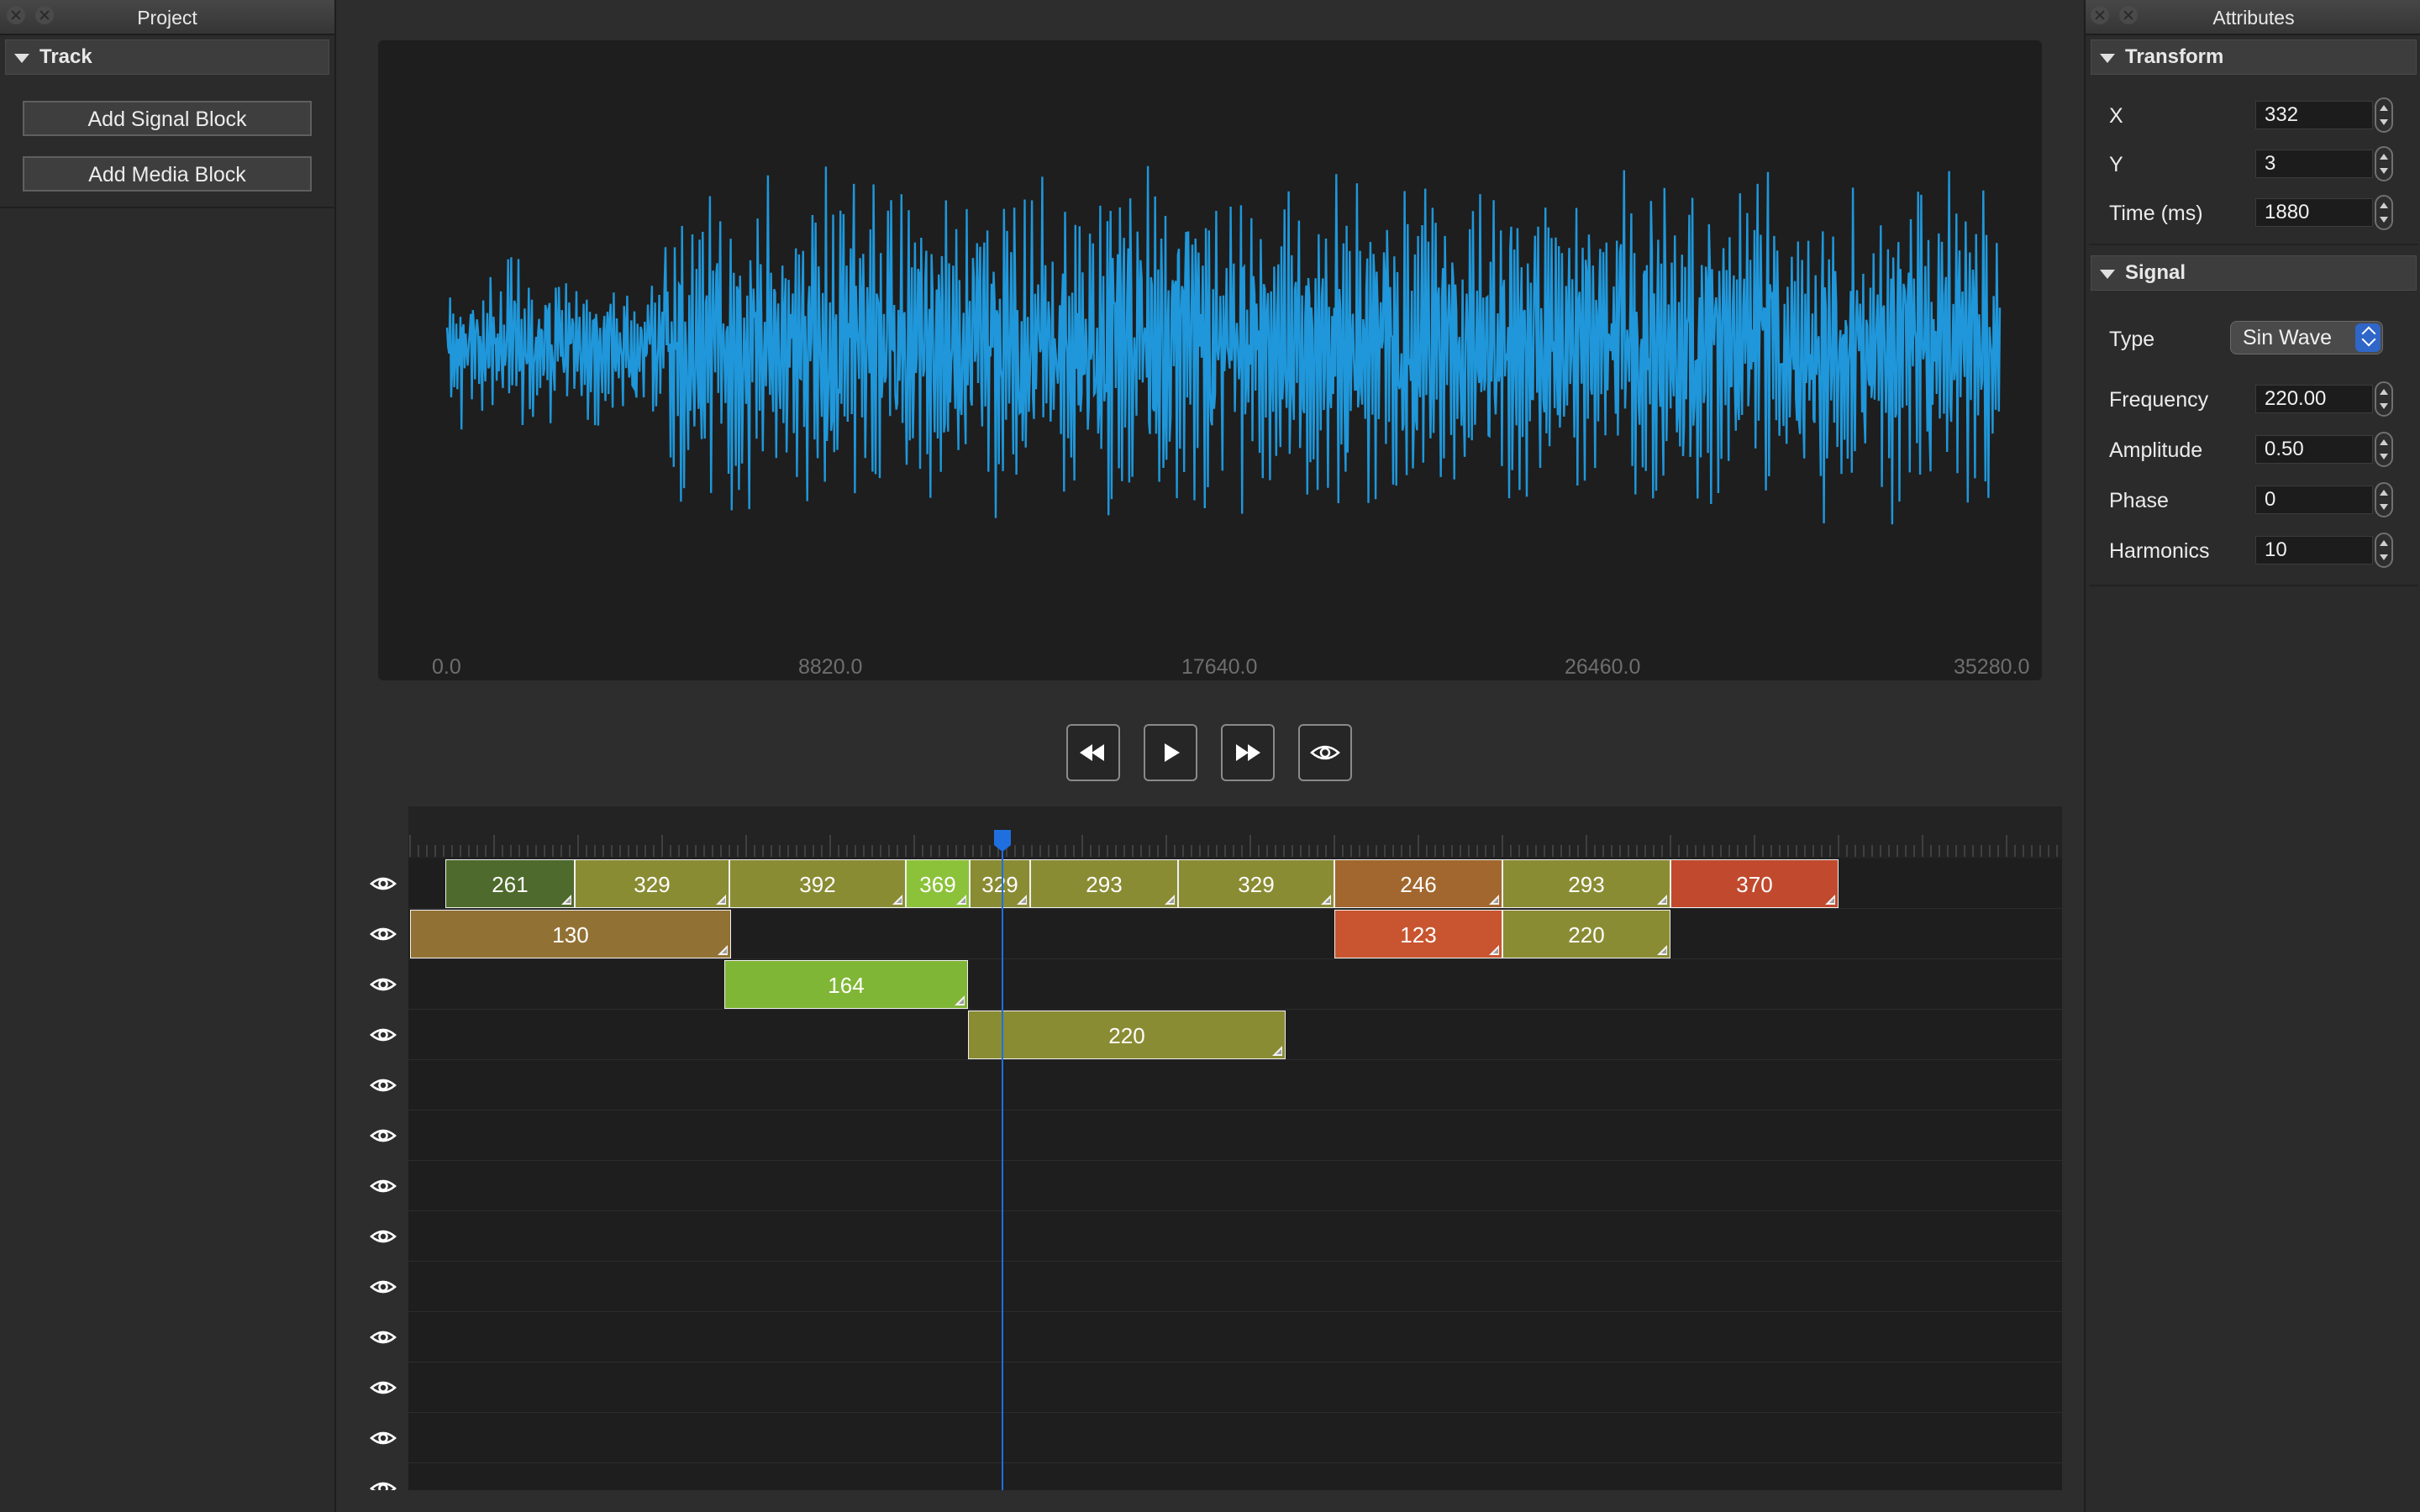 The width and height of the screenshot is (2420, 1512). I want to click on signal-block-label: 246, so click(1418, 884).